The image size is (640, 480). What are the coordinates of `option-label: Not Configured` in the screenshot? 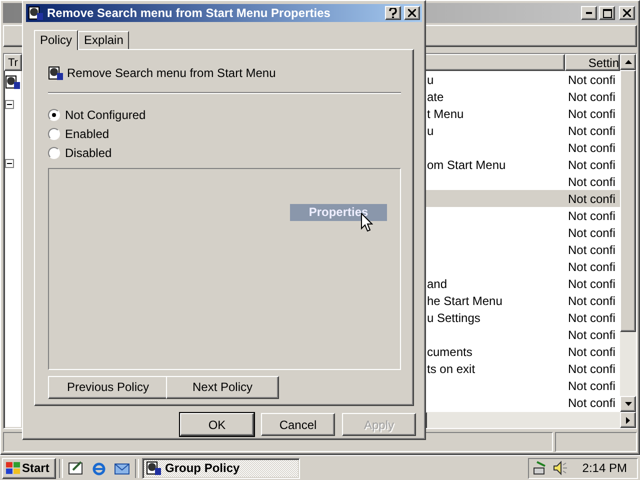 It's located at (105, 115).